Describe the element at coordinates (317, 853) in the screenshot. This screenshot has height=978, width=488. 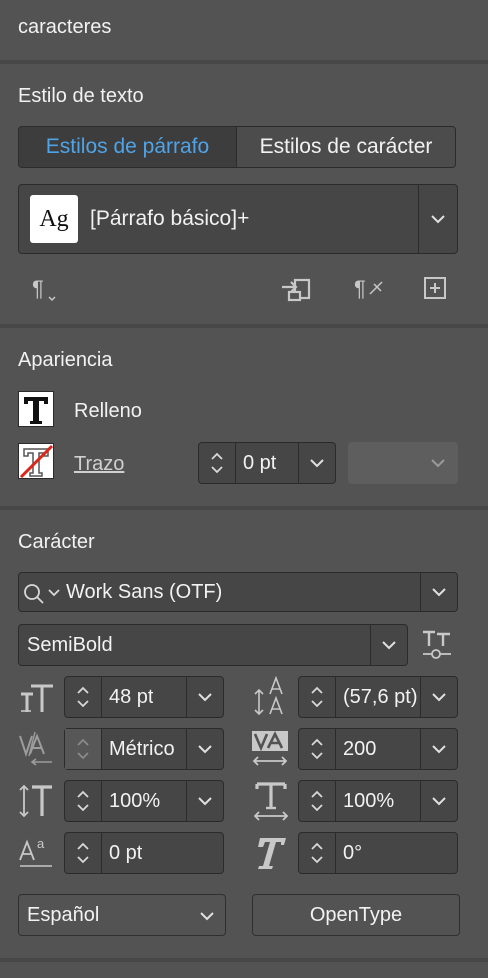
I see `skew-stepper` at that location.